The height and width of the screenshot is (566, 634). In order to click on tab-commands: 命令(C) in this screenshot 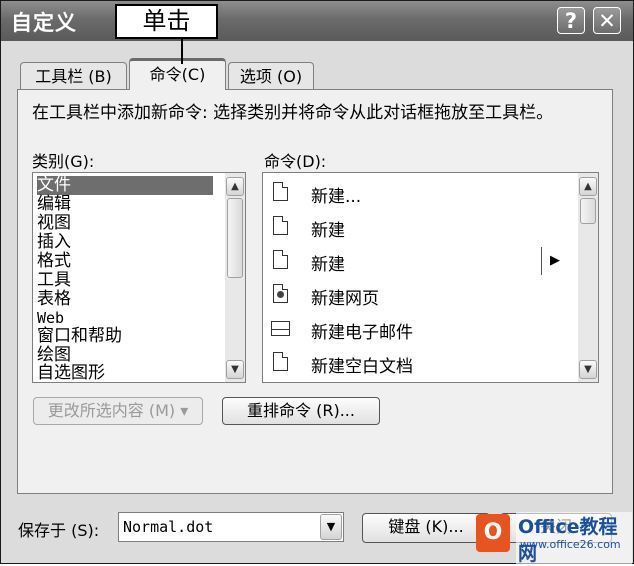, I will do `click(177, 74)`.